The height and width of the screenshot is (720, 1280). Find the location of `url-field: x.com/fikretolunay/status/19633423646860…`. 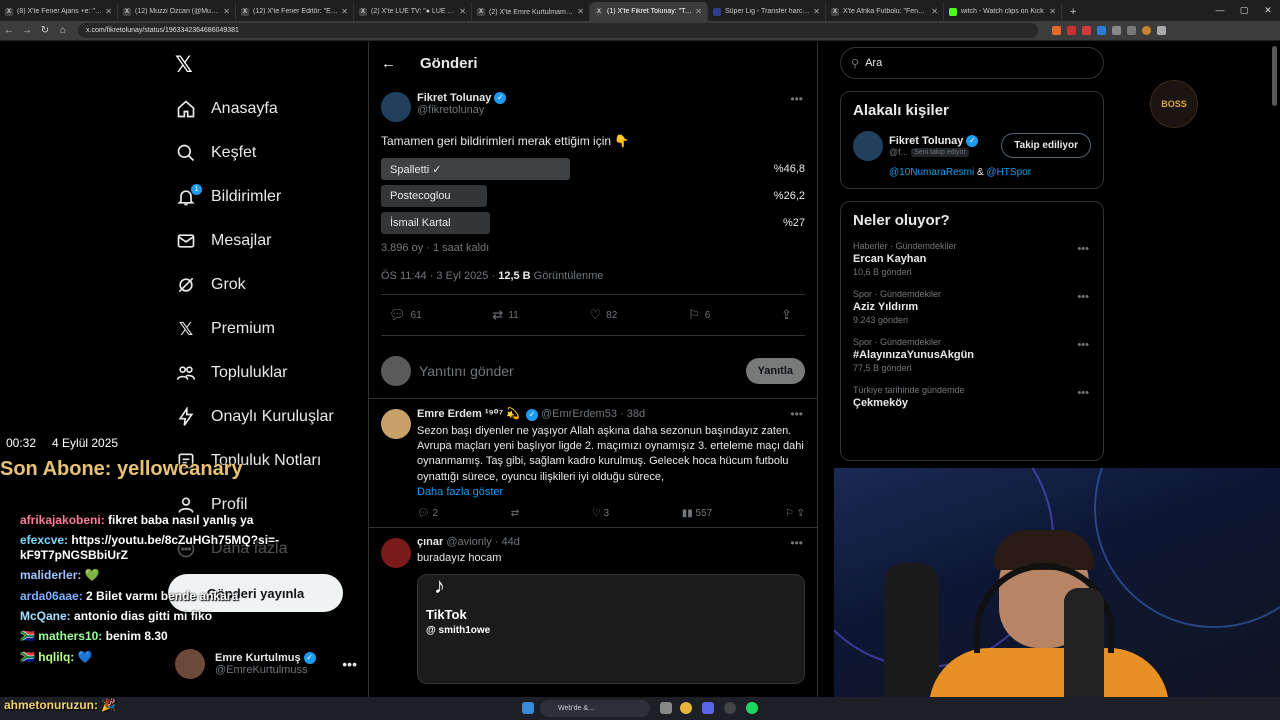

url-field: x.com/fikretolunay/status/19633423646860… is located at coordinates (558, 30).